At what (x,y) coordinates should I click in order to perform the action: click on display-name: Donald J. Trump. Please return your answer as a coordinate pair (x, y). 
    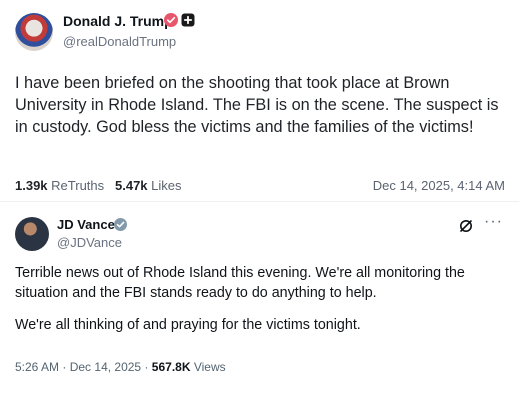
    Looking at the image, I should click on (118, 21).